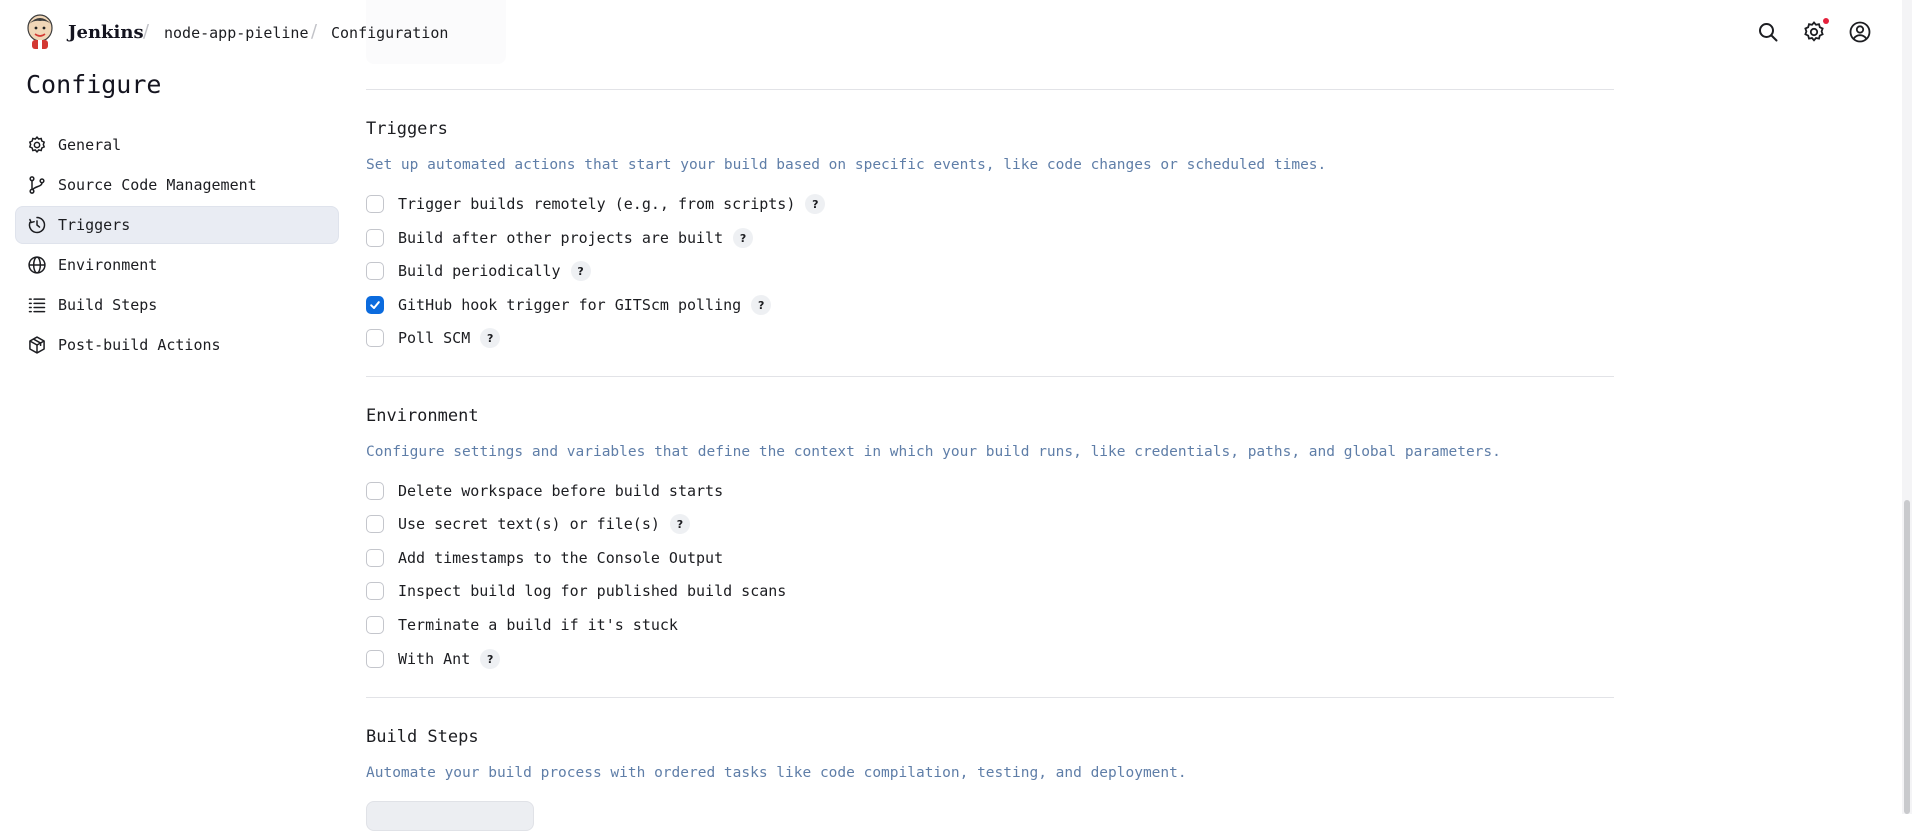 This screenshot has height=831, width=1912. I want to click on option-label: With Ant, so click(434, 659).